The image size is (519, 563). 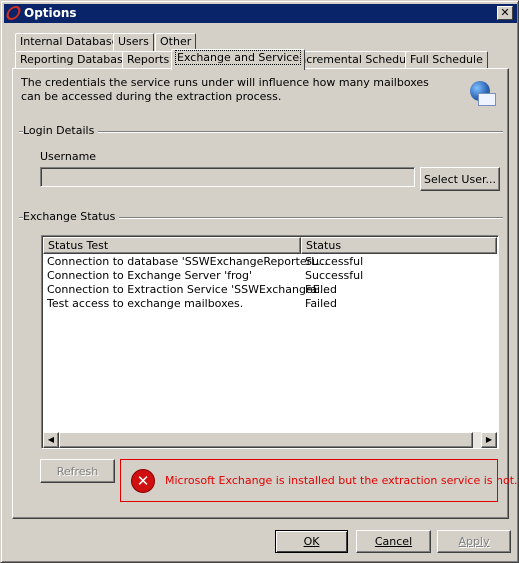 I want to click on app-icon, so click(x=13, y=13).